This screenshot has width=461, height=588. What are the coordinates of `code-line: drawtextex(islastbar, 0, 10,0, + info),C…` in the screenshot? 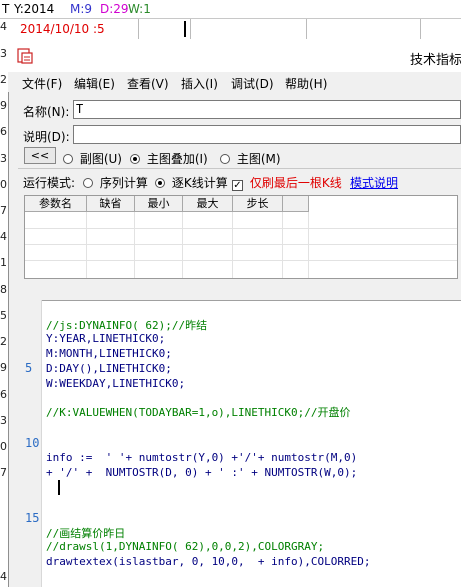 It's located at (208, 561).